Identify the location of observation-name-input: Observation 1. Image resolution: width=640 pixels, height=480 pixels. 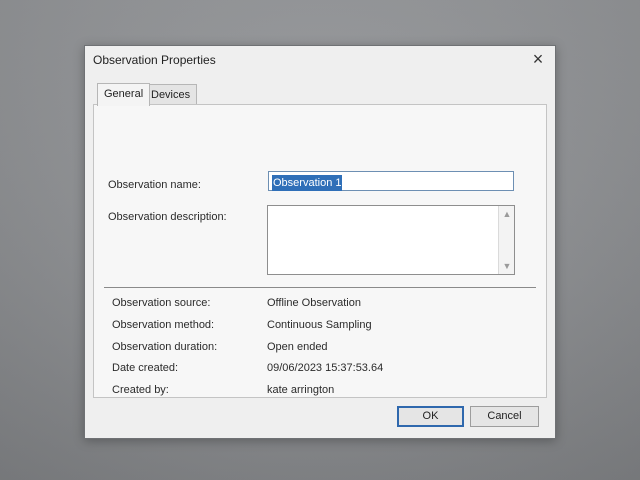
(391, 181).